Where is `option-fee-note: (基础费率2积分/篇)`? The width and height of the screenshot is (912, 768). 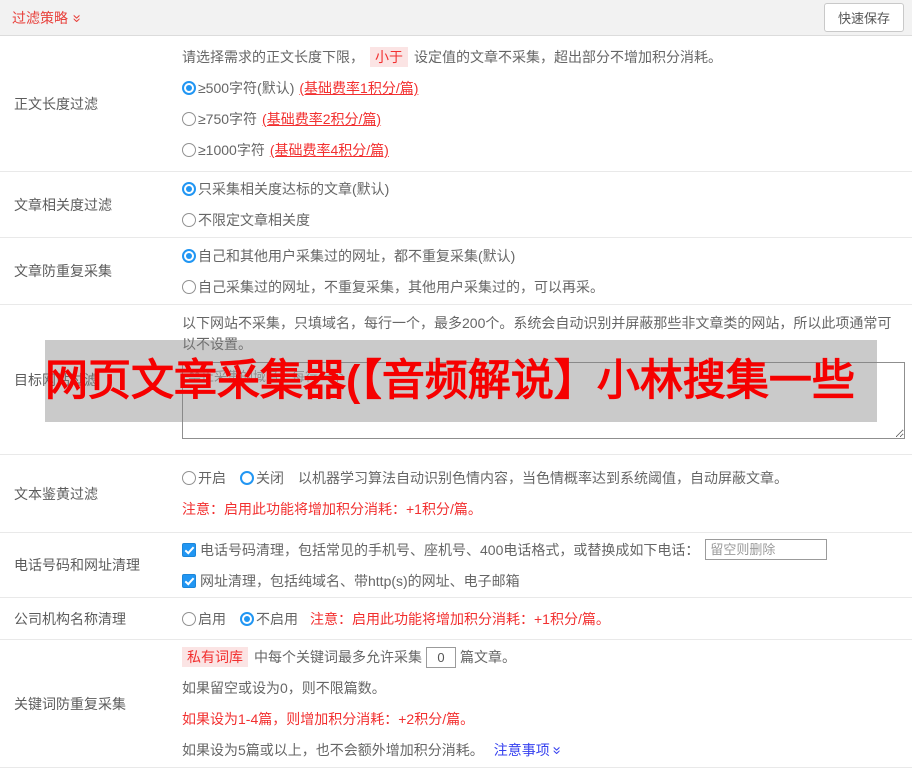 option-fee-note: (基础费率2积分/篇) is located at coordinates (322, 119).